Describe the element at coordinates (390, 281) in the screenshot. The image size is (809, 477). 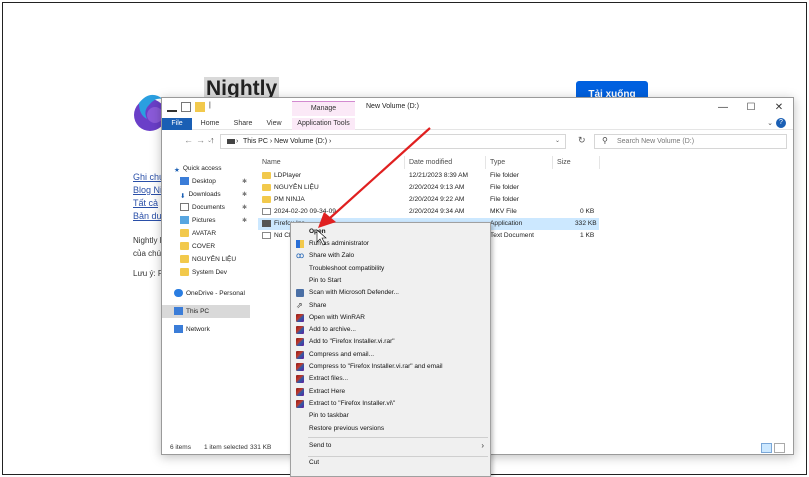
I see `menu-item-pin-start: Pin to Start` at that location.